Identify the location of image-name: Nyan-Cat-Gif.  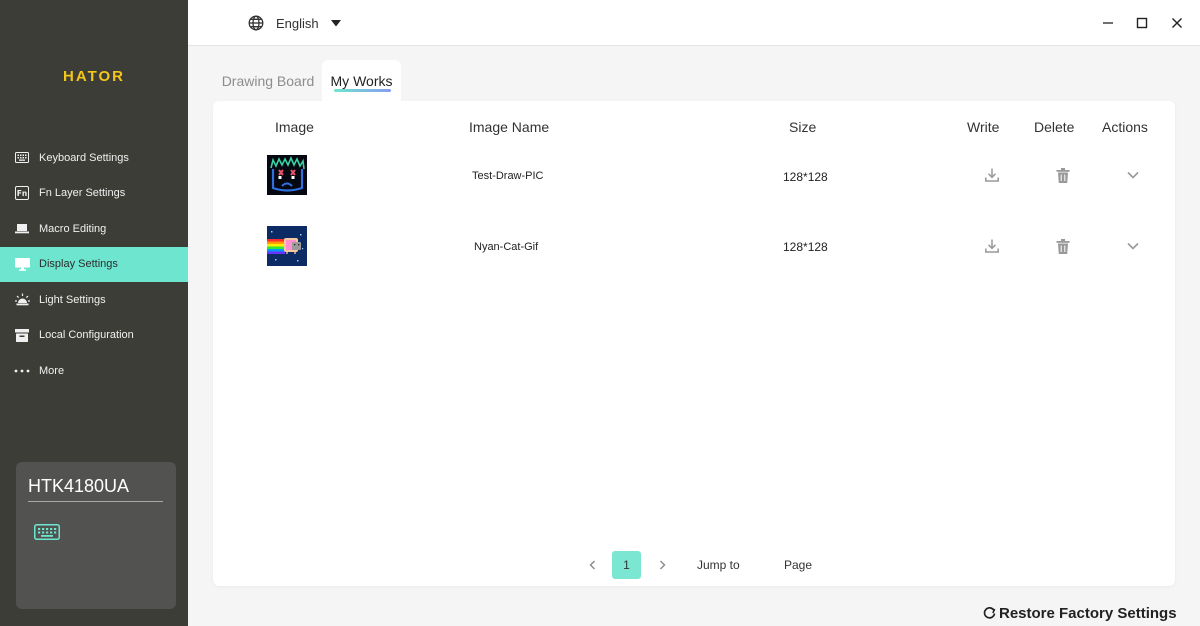
(506, 247).